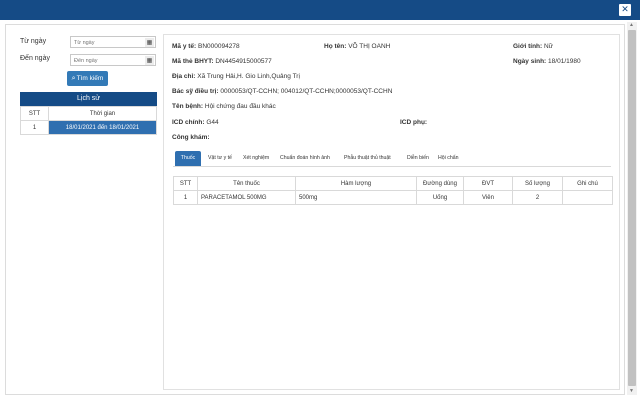 The height and width of the screenshot is (400, 640). What do you see at coordinates (188, 158) in the screenshot?
I see `tab-medicine: Thuốc` at bounding box center [188, 158].